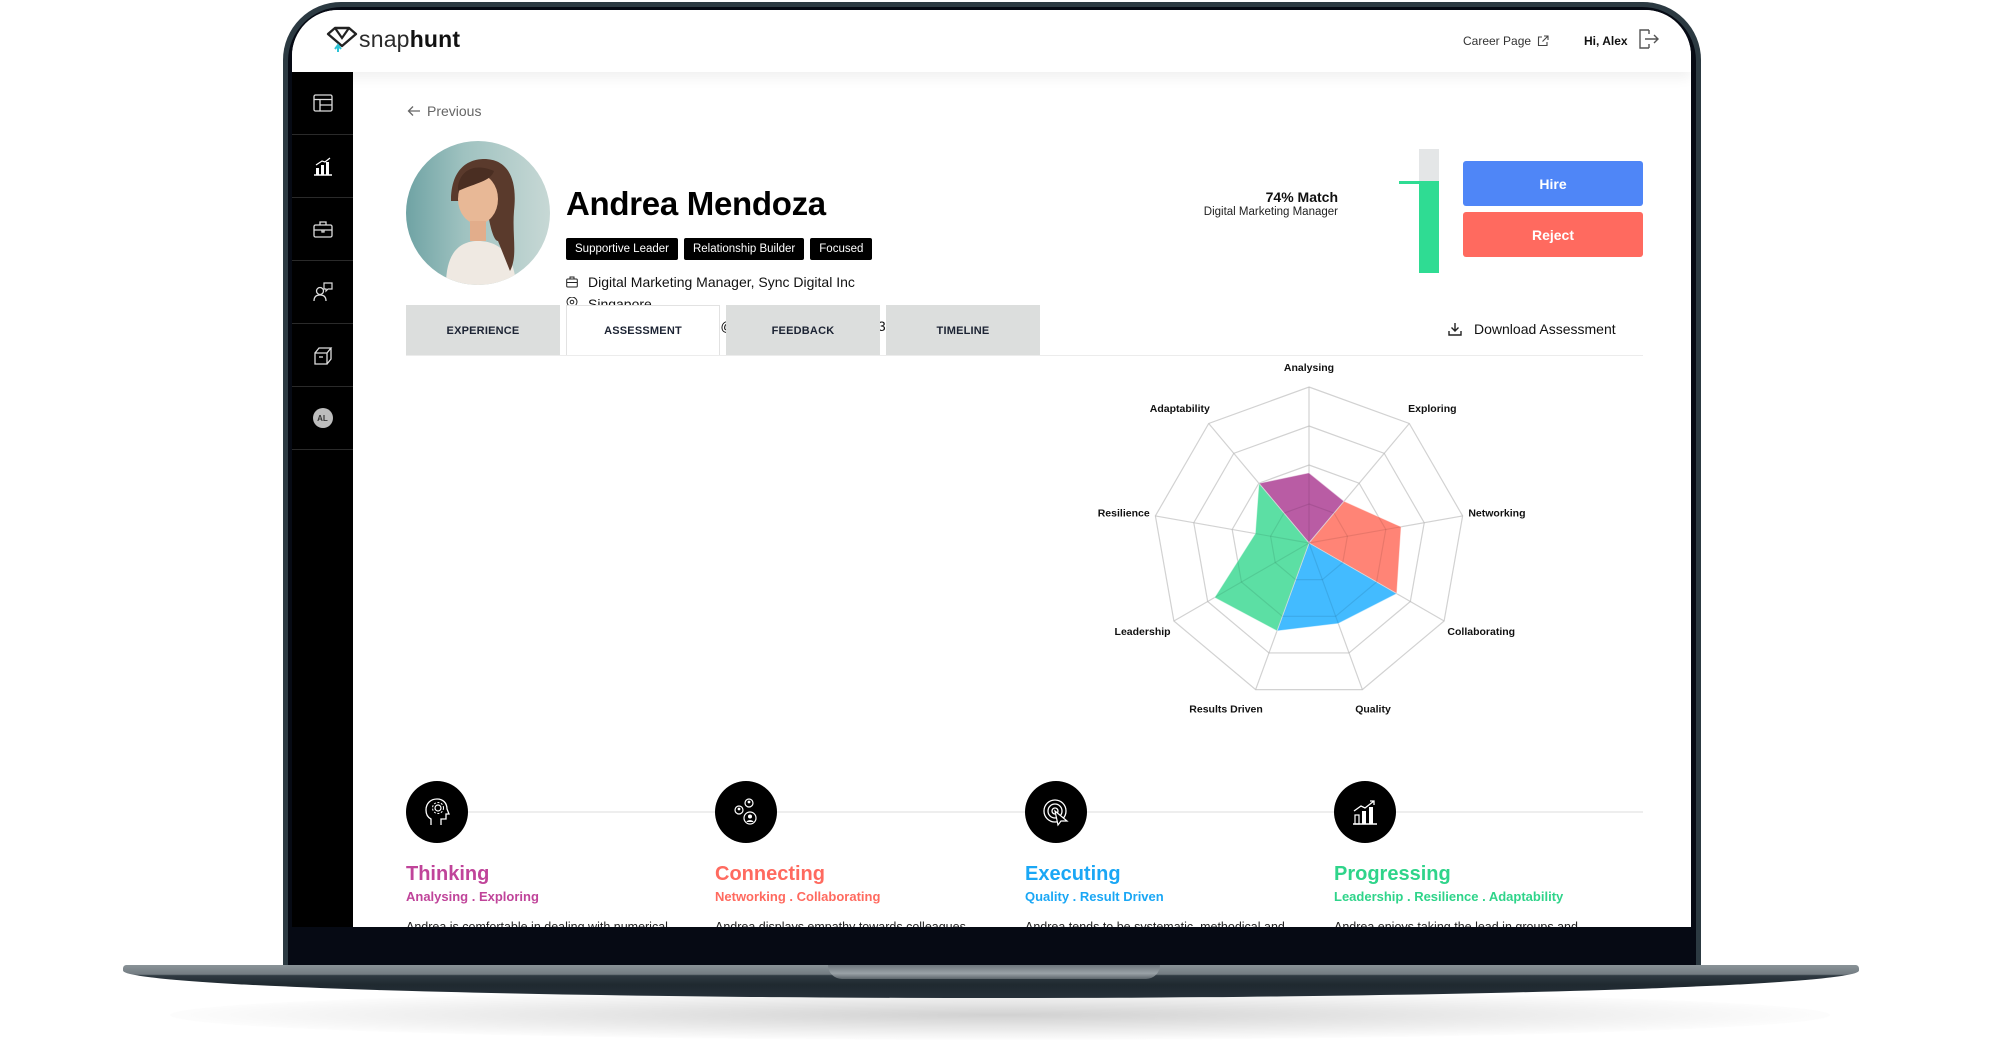 The height and width of the screenshot is (1063, 2000). I want to click on radar-grid-overlay, so click(1309, 538).